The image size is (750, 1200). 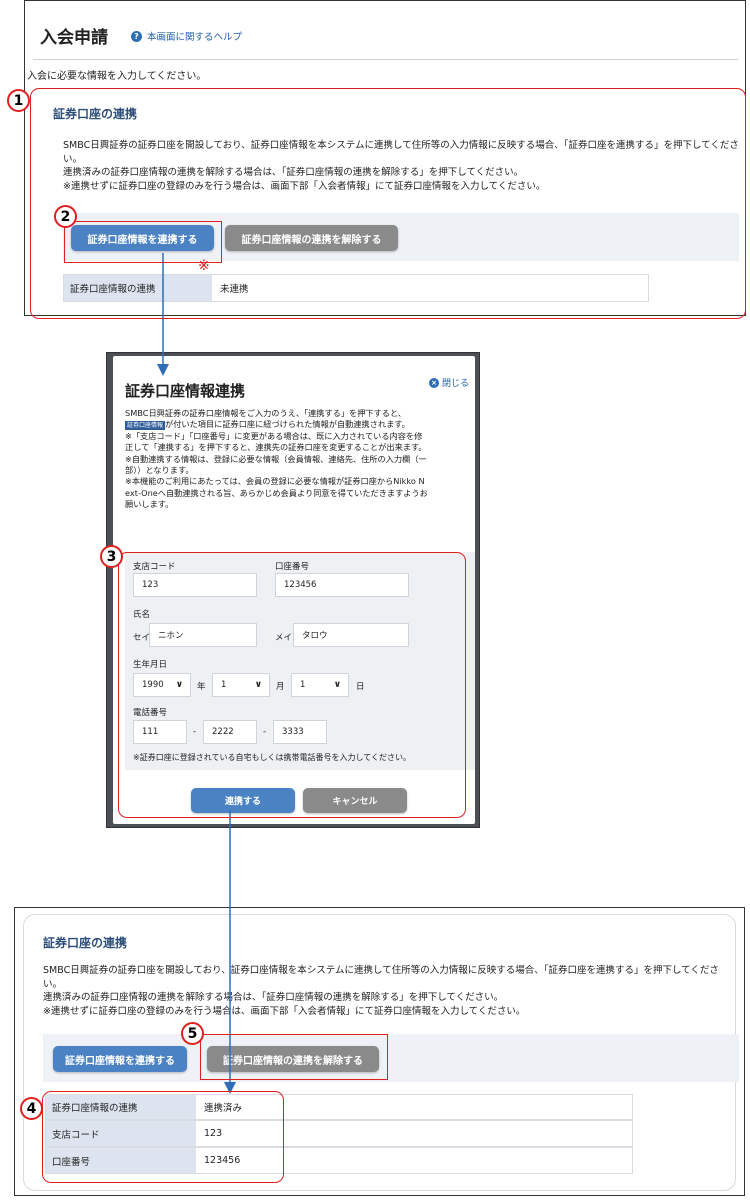 What do you see at coordinates (111, 556) in the screenshot?
I see `annotation-badge-3: 3` at bounding box center [111, 556].